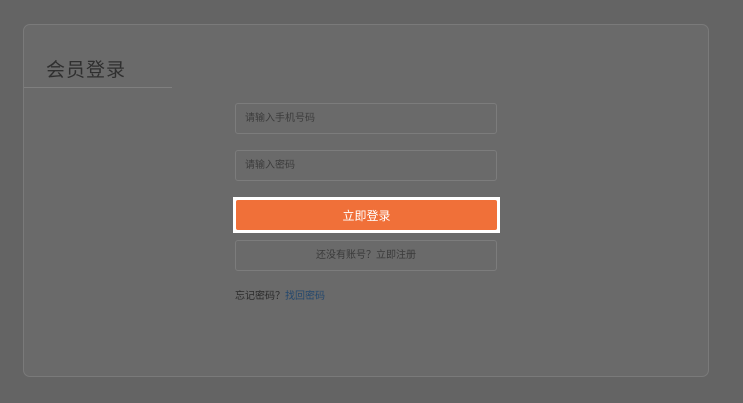 Image resolution: width=743 pixels, height=403 pixels. I want to click on login-button-highlight: 立即登录, so click(366, 215).